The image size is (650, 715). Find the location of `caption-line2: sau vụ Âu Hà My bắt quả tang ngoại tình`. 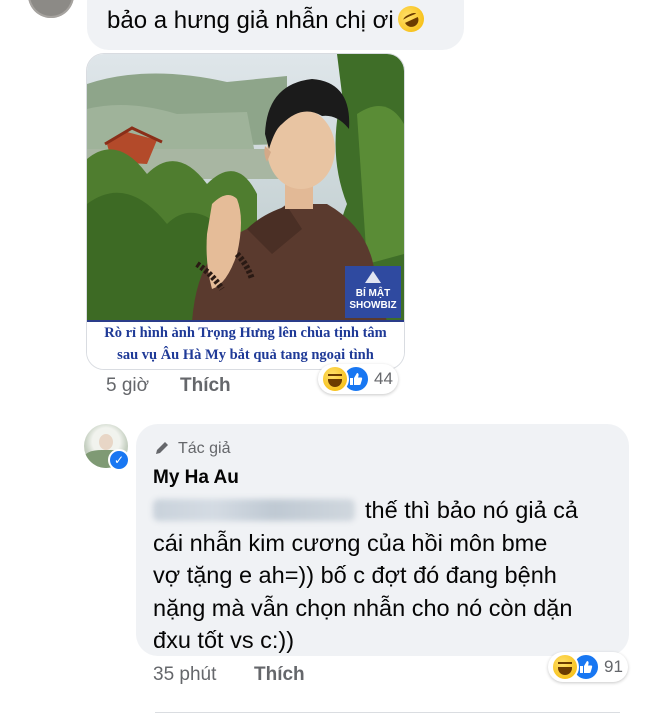

caption-line2: sau vụ Âu Hà My bắt quả tang ngoại tình is located at coordinates (245, 355).